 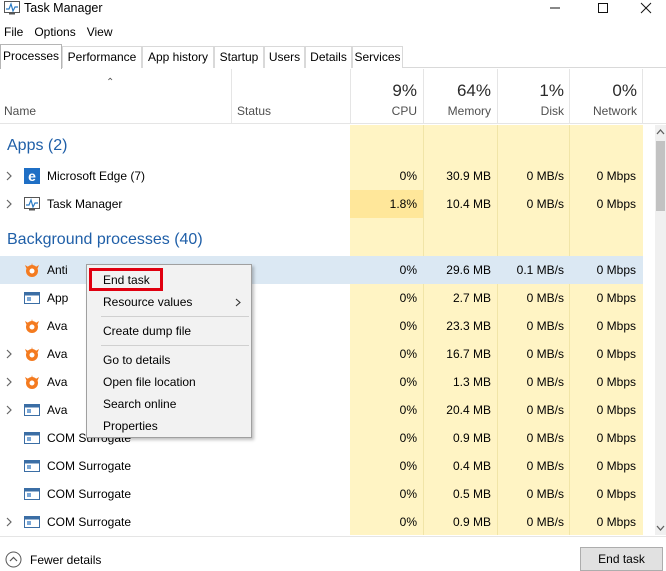 What do you see at coordinates (32, 176) in the screenshot?
I see `svg-text: e` at bounding box center [32, 176].